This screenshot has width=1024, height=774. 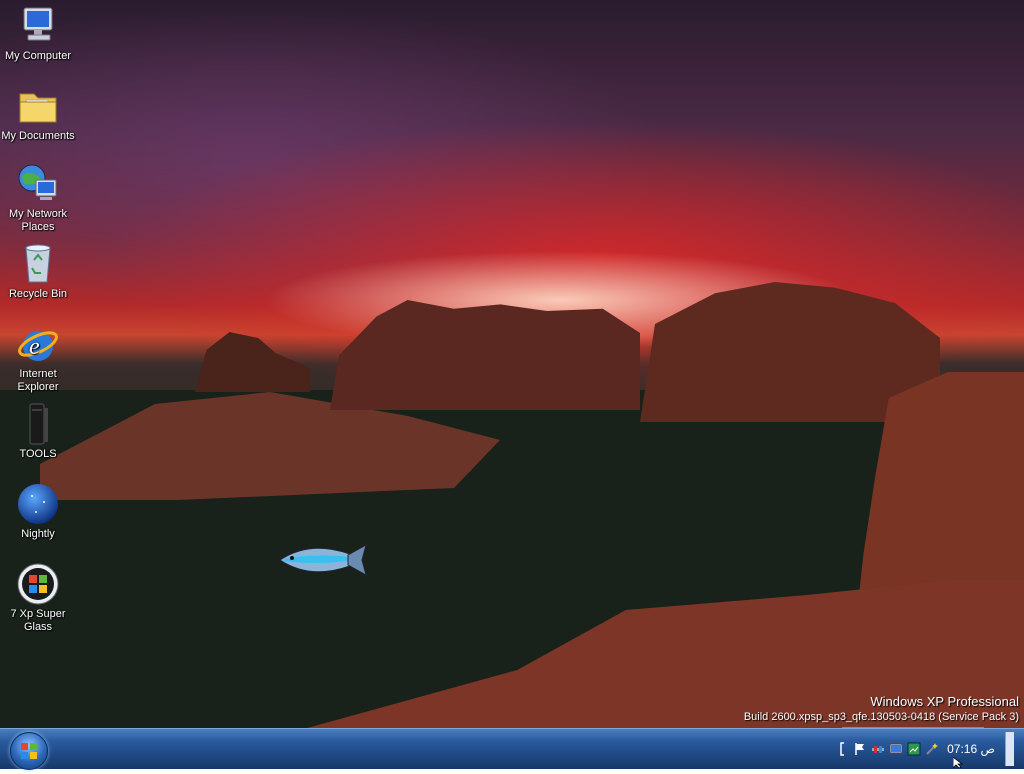 What do you see at coordinates (38, 220) in the screenshot?
I see `desktop-icon-label: My Network Places` at bounding box center [38, 220].